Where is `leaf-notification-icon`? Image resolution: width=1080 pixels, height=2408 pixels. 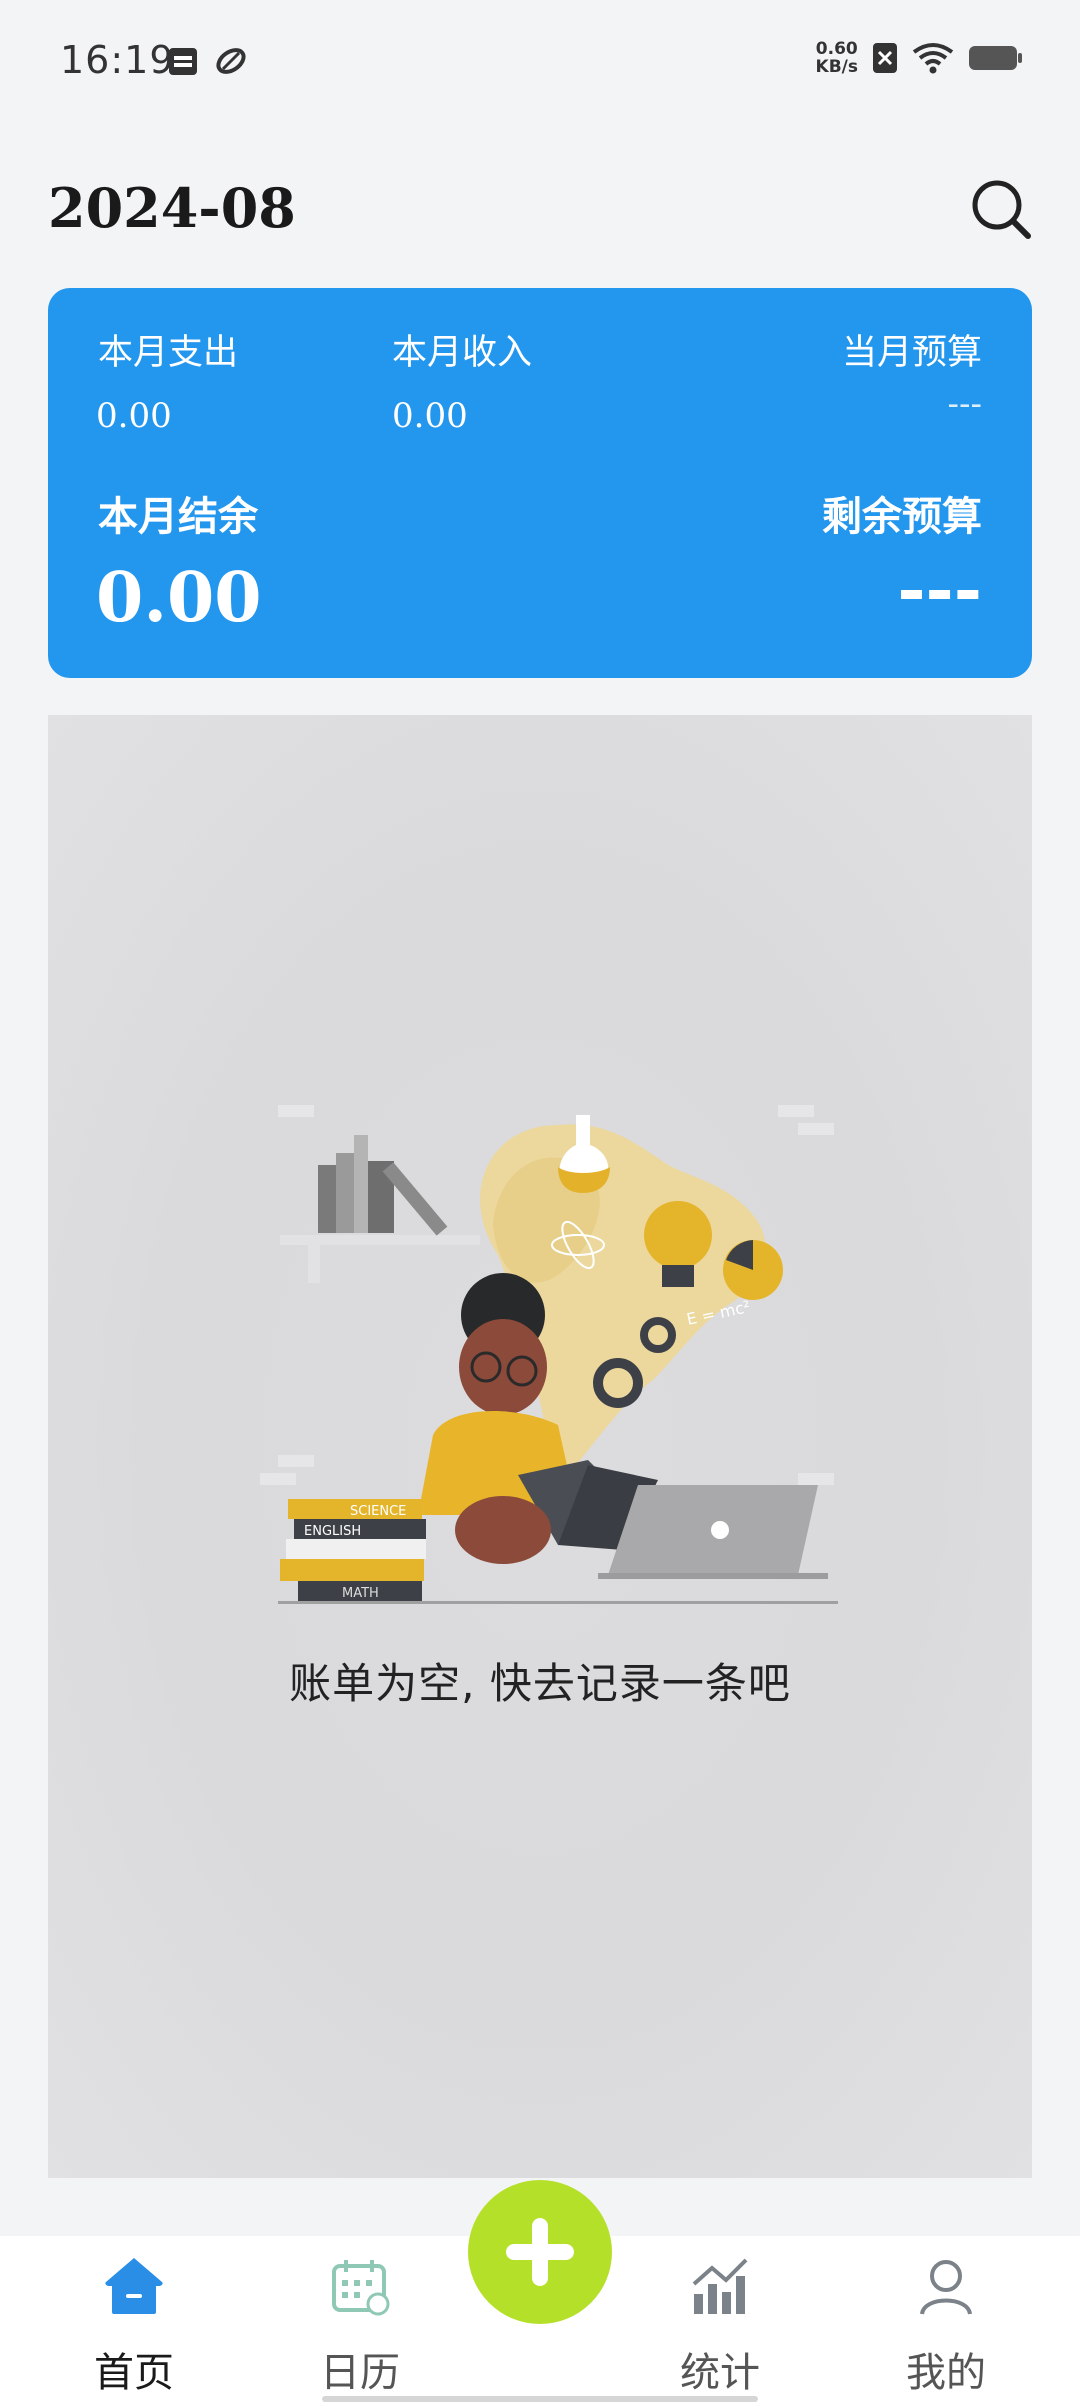 leaf-notification-icon is located at coordinates (231, 61).